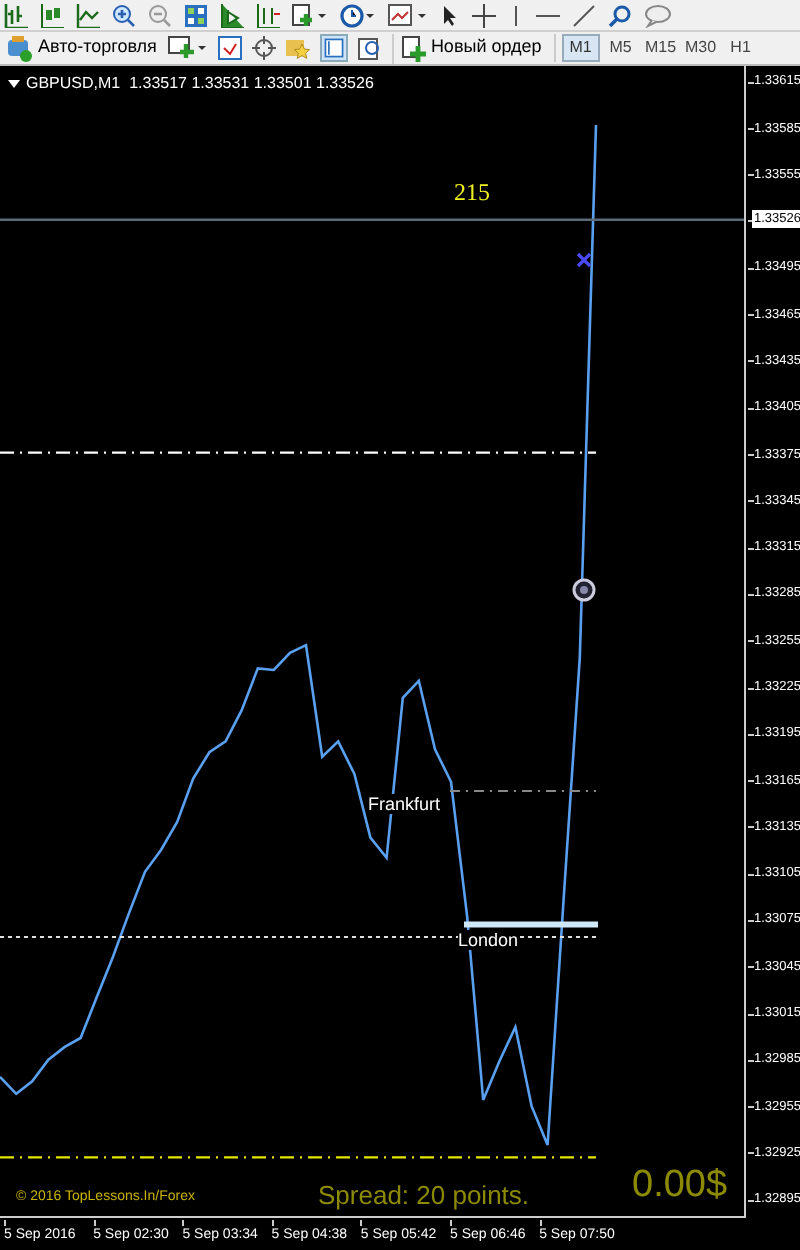 This screenshot has width=800, height=1250. What do you see at coordinates (334, 48) in the screenshot?
I see `terminal-icon` at bounding box center [334, 48].